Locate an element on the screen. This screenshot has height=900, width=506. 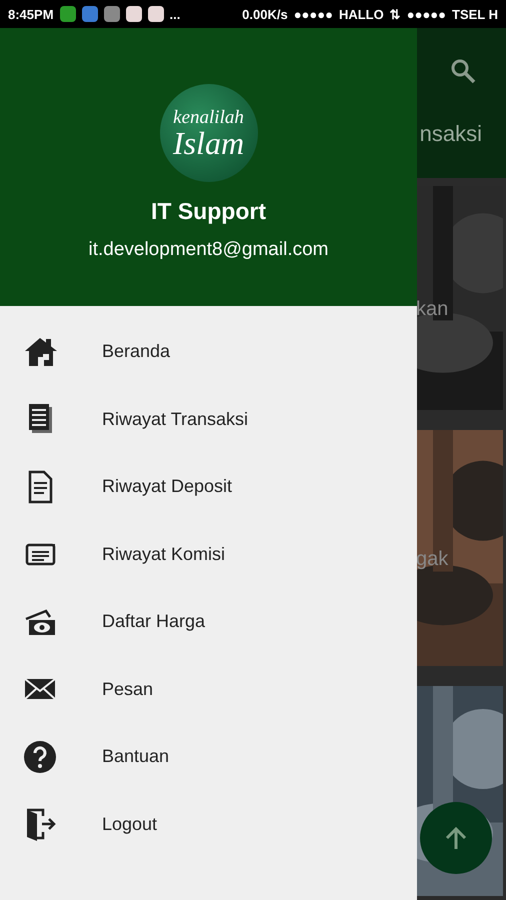
user-email: it.development8@gmail.com is located at coordinates (208, 250).